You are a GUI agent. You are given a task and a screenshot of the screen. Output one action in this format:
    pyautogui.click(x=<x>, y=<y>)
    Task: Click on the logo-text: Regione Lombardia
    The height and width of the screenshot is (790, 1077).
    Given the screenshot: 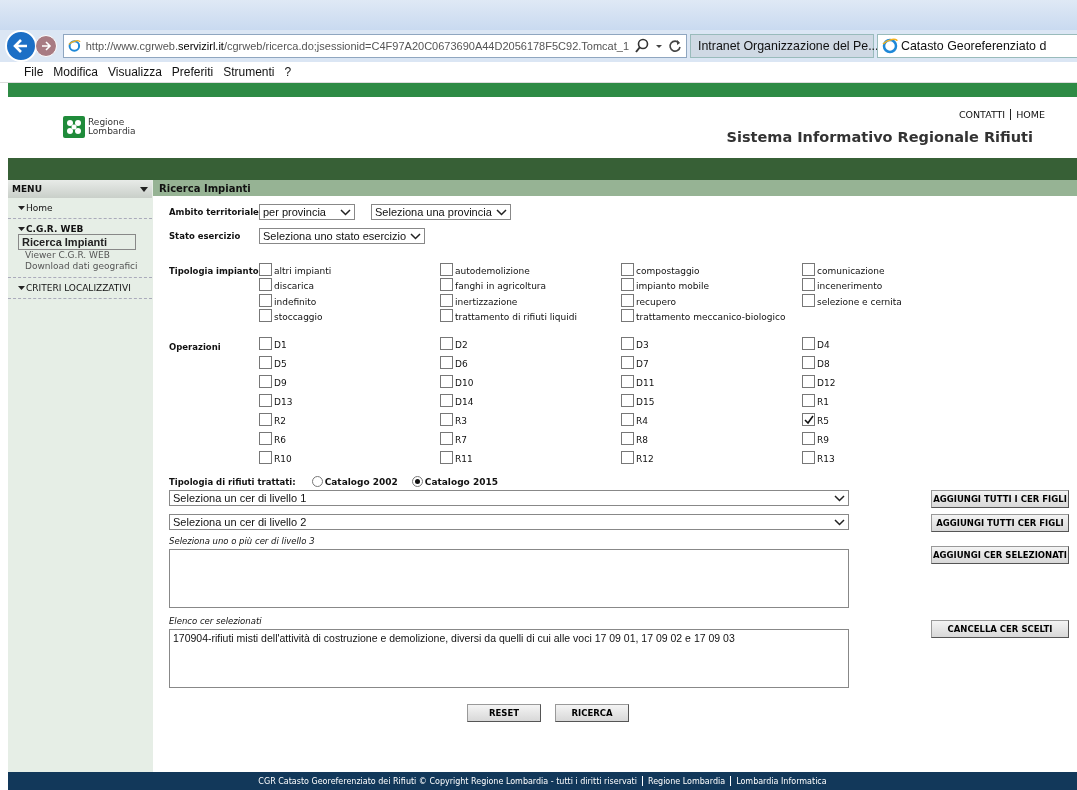 What is the action you would take?
    pyautogui.click(x=112, y=127)
    